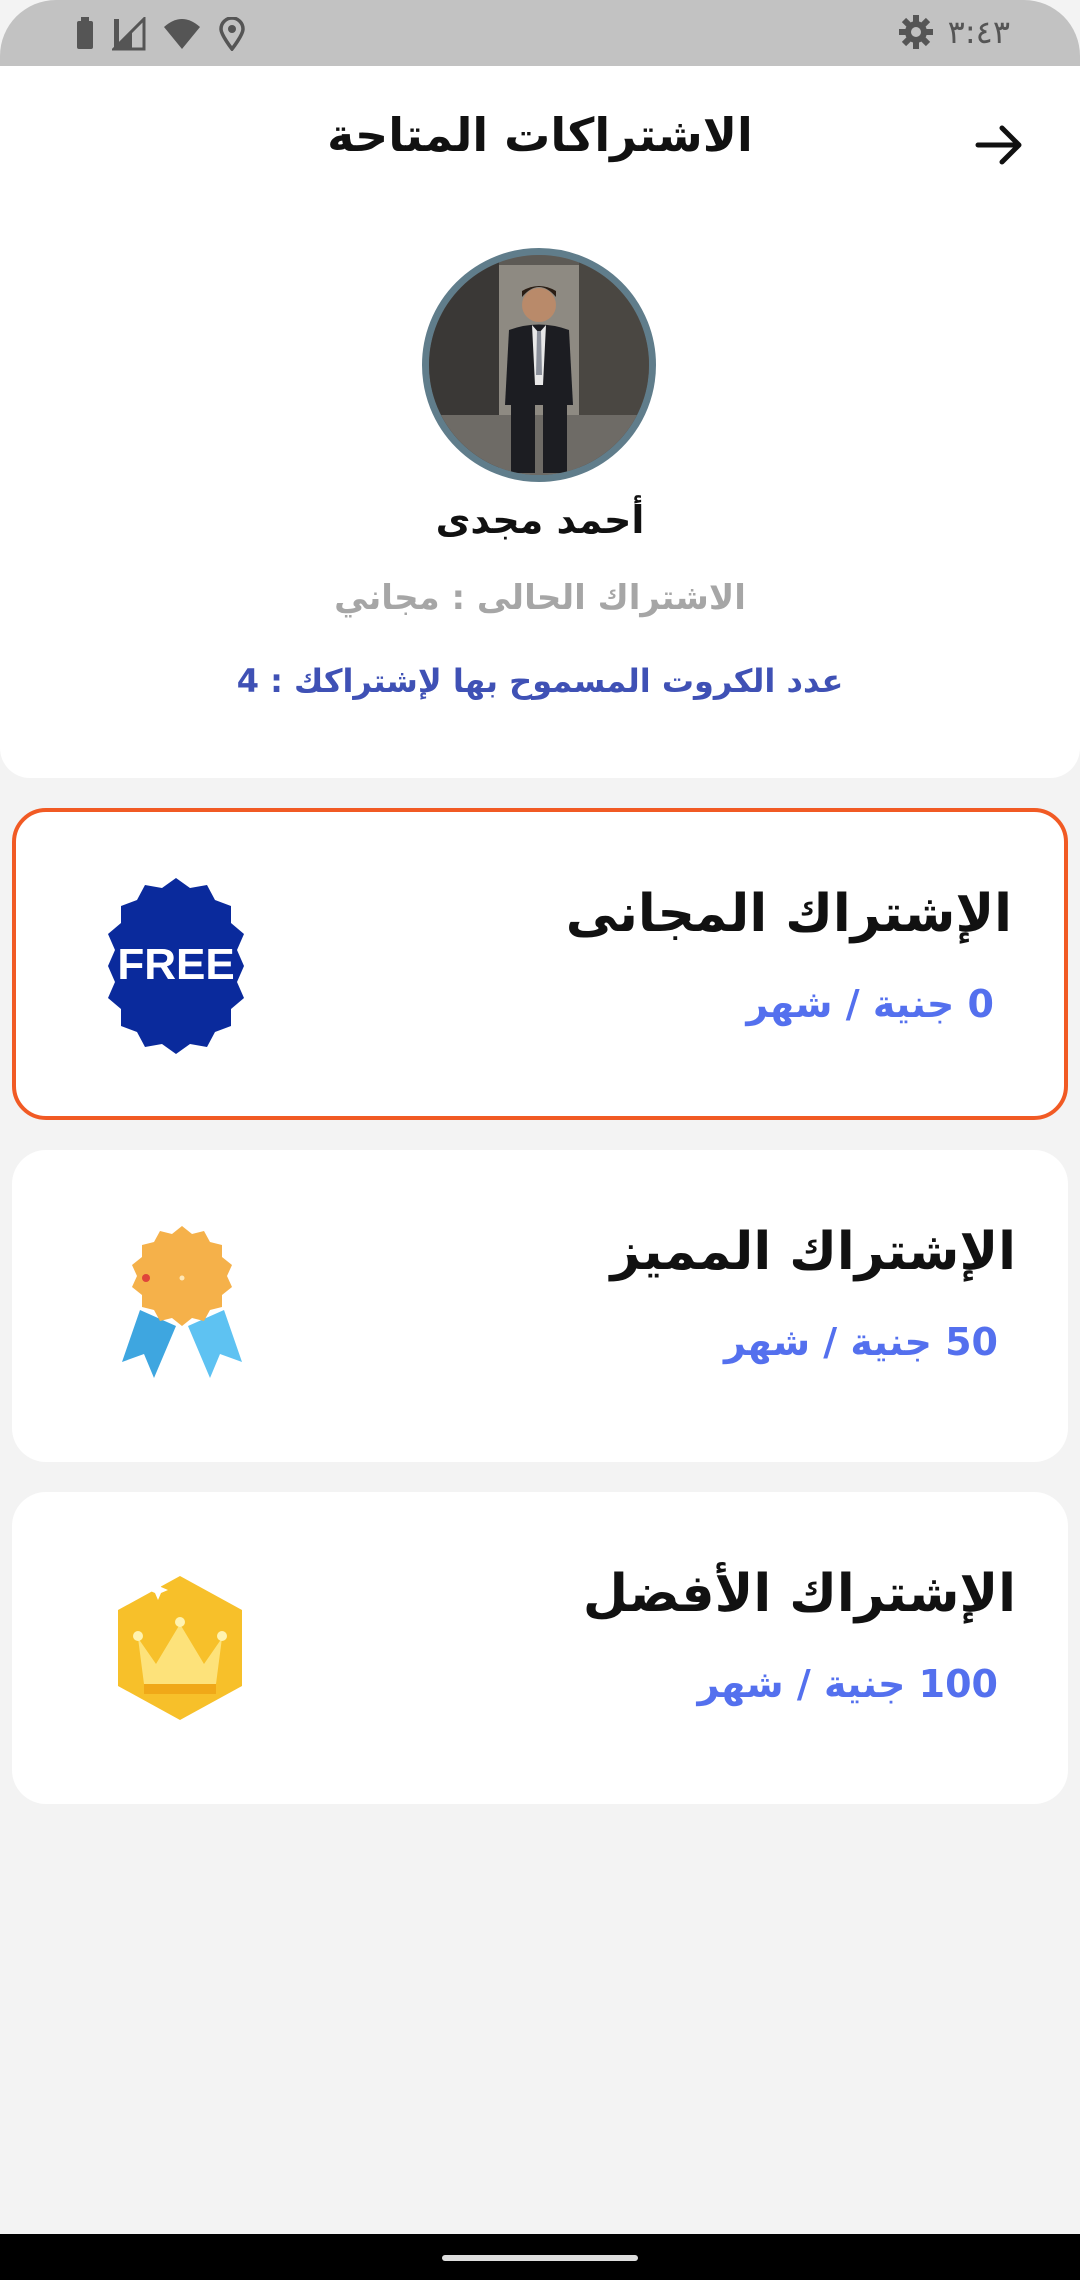  What do you see at coordinates (540, 598) in the screenshot?
I see `current-subscription: الاشتراك الحالى : مجاني` at bounding box center [540, 598].